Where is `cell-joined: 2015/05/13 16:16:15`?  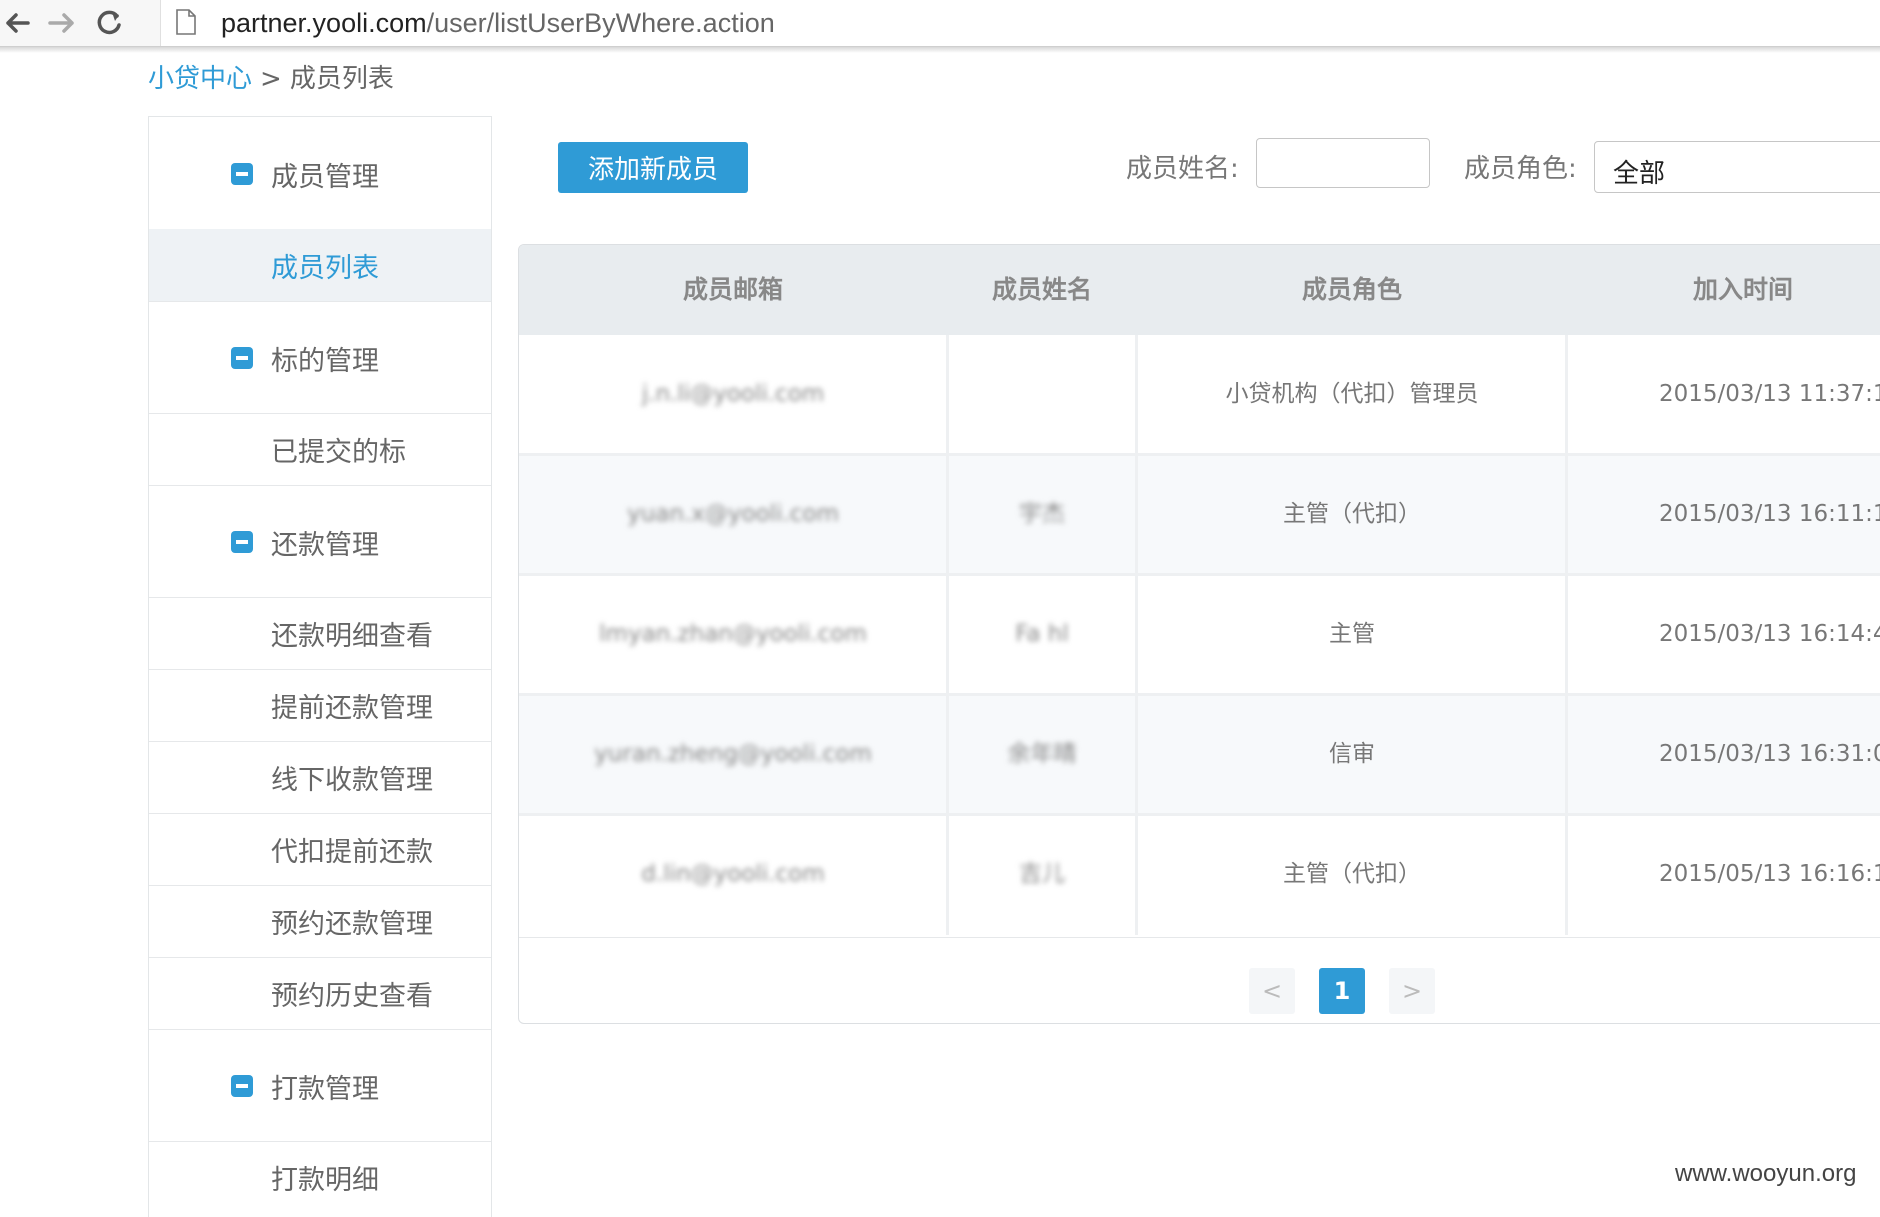 cell-joined: 2015/05/13 16:16:15 is located at coordinates (1769, 874).